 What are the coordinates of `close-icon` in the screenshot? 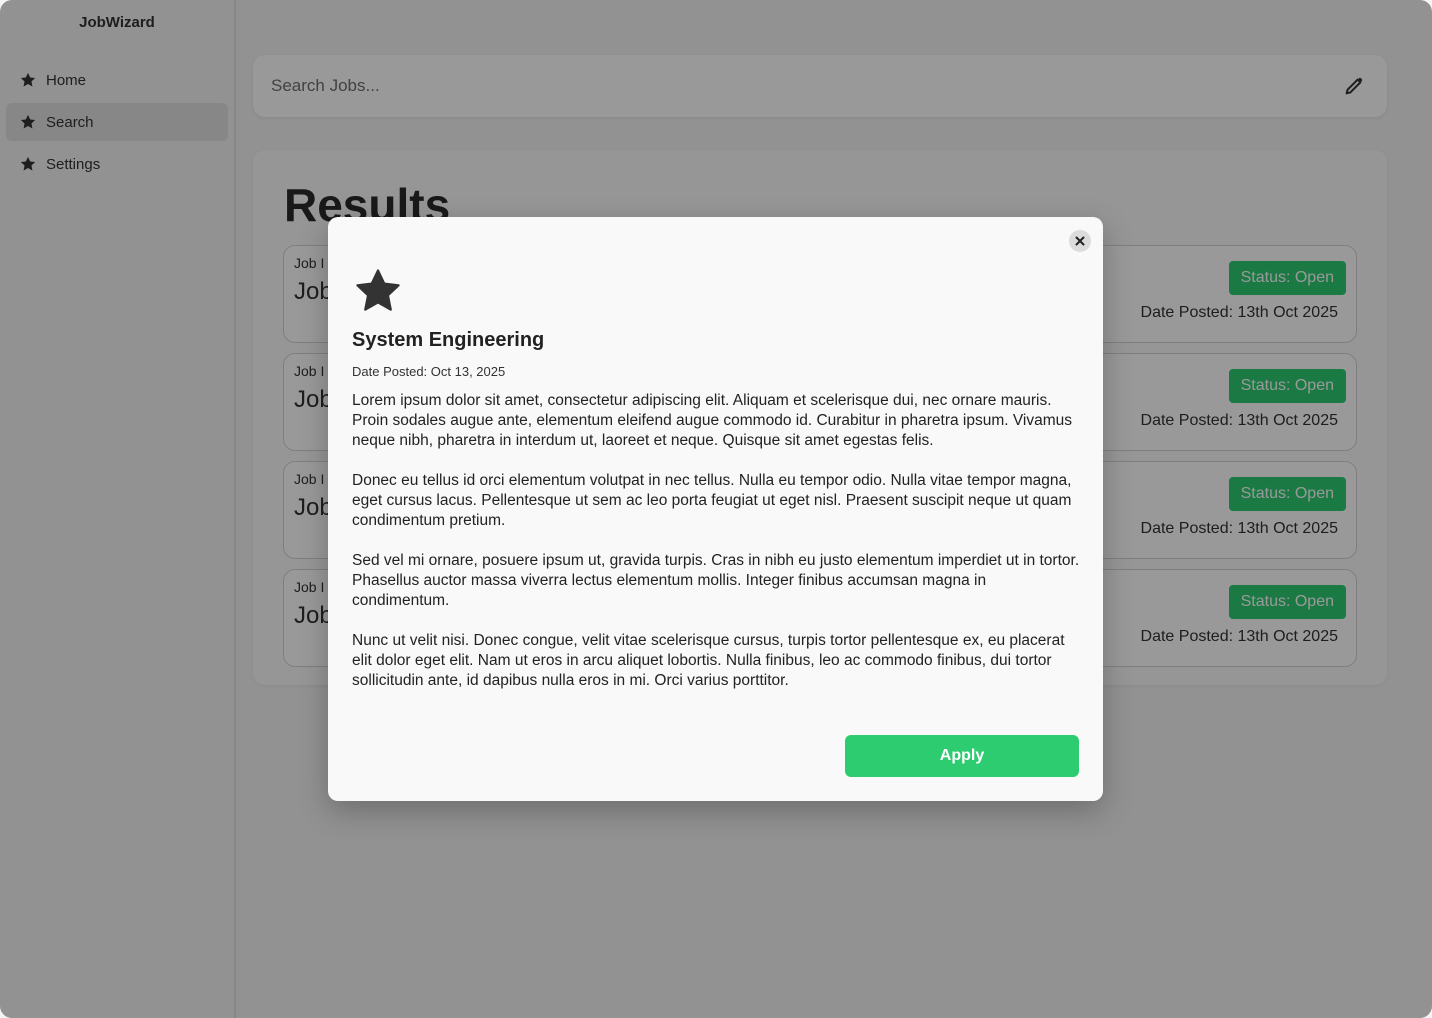 It's located at (1080, 241).